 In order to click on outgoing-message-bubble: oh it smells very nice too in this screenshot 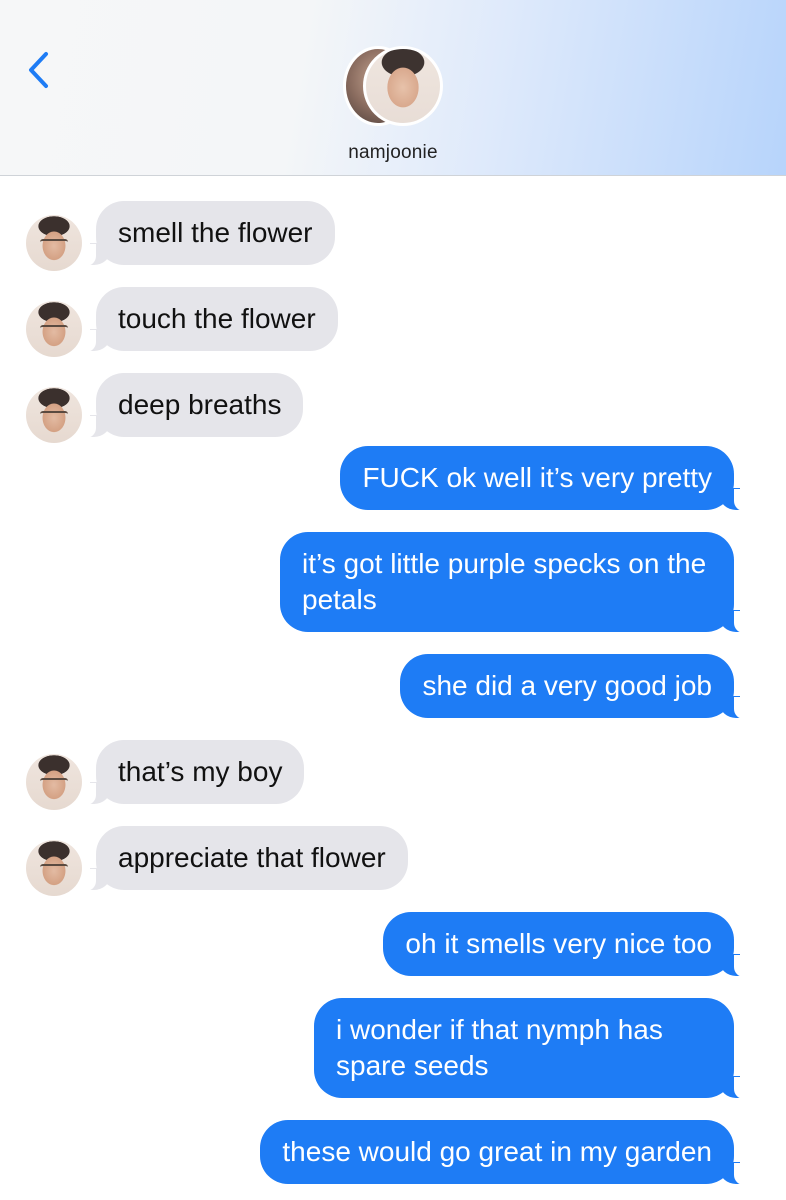, I will do `click(565, 944)`.